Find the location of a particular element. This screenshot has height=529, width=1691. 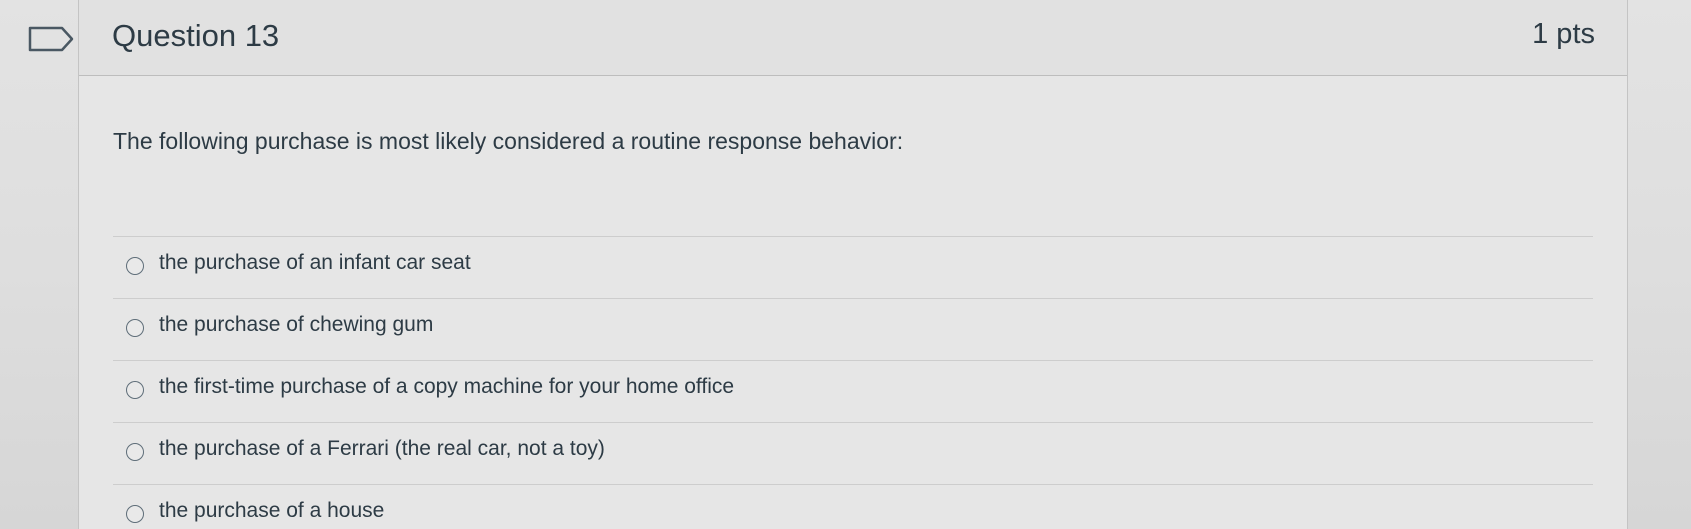

question-points: 1 pts is located at coordinates (1563, 34).